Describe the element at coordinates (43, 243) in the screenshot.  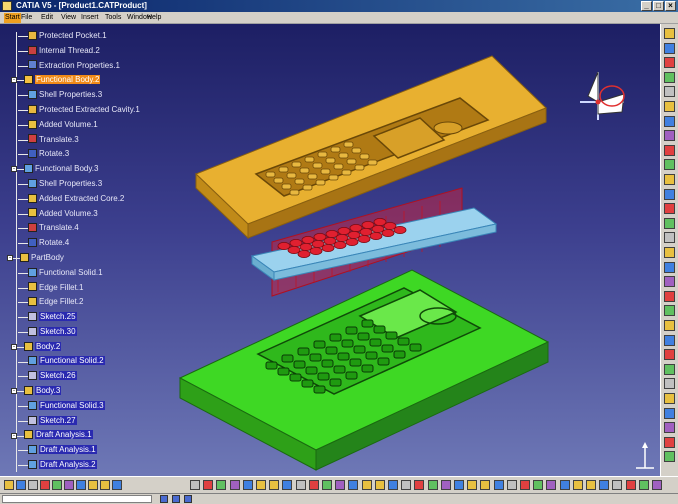
I see `tree-node: Rotate.4` at that location.